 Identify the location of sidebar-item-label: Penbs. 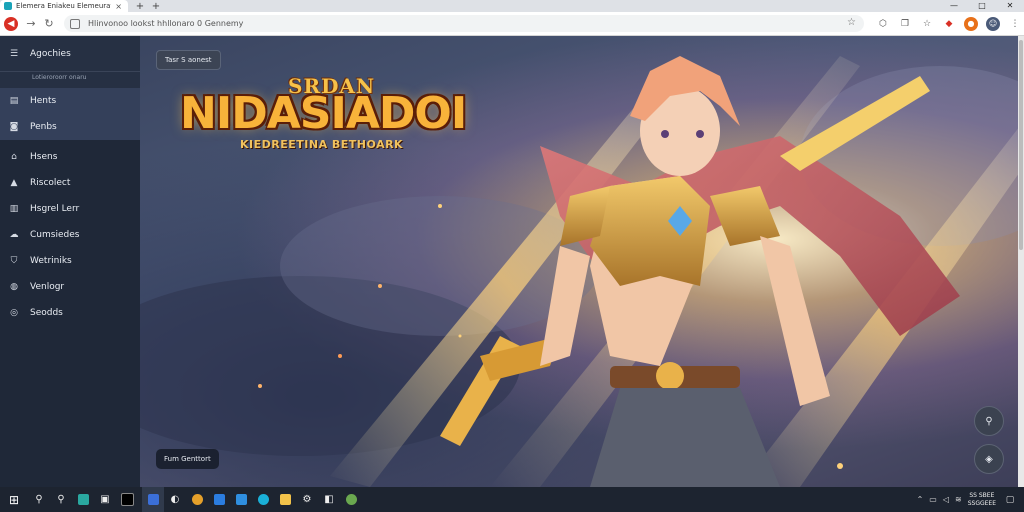
(43, 127).